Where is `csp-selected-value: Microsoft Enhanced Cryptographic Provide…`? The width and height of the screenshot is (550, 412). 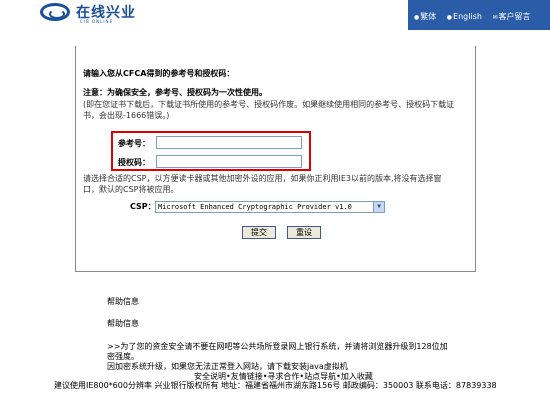 csp-selected-value: Microsoft Enhanced Cryptographic Provide… is located at coordinates (255, 207).